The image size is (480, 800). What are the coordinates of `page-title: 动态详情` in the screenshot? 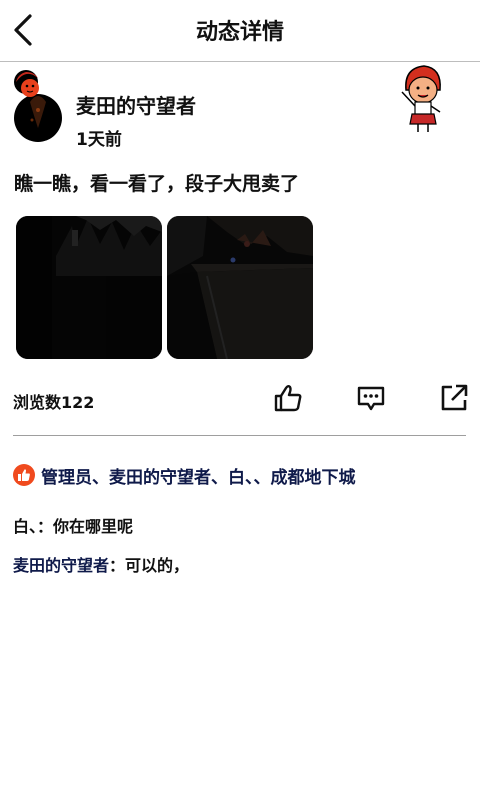 It's located at (239, 32).